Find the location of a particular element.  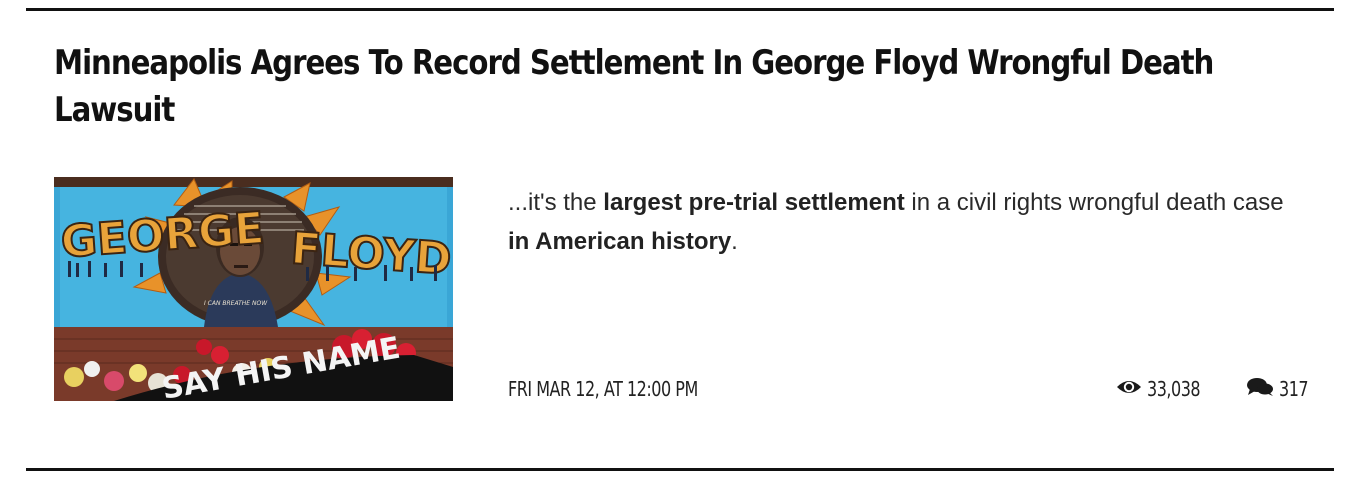

comment-count: 317 is located at coordinates (1280, 389).